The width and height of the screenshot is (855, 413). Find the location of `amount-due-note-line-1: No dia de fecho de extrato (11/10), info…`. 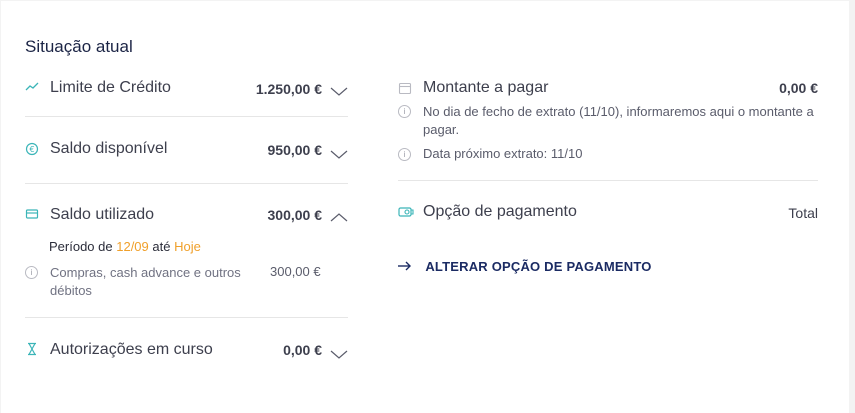

amount-due-note-line-1: No dia de fecho de extrato (11/10), info… is located at coordinates (618, 111).